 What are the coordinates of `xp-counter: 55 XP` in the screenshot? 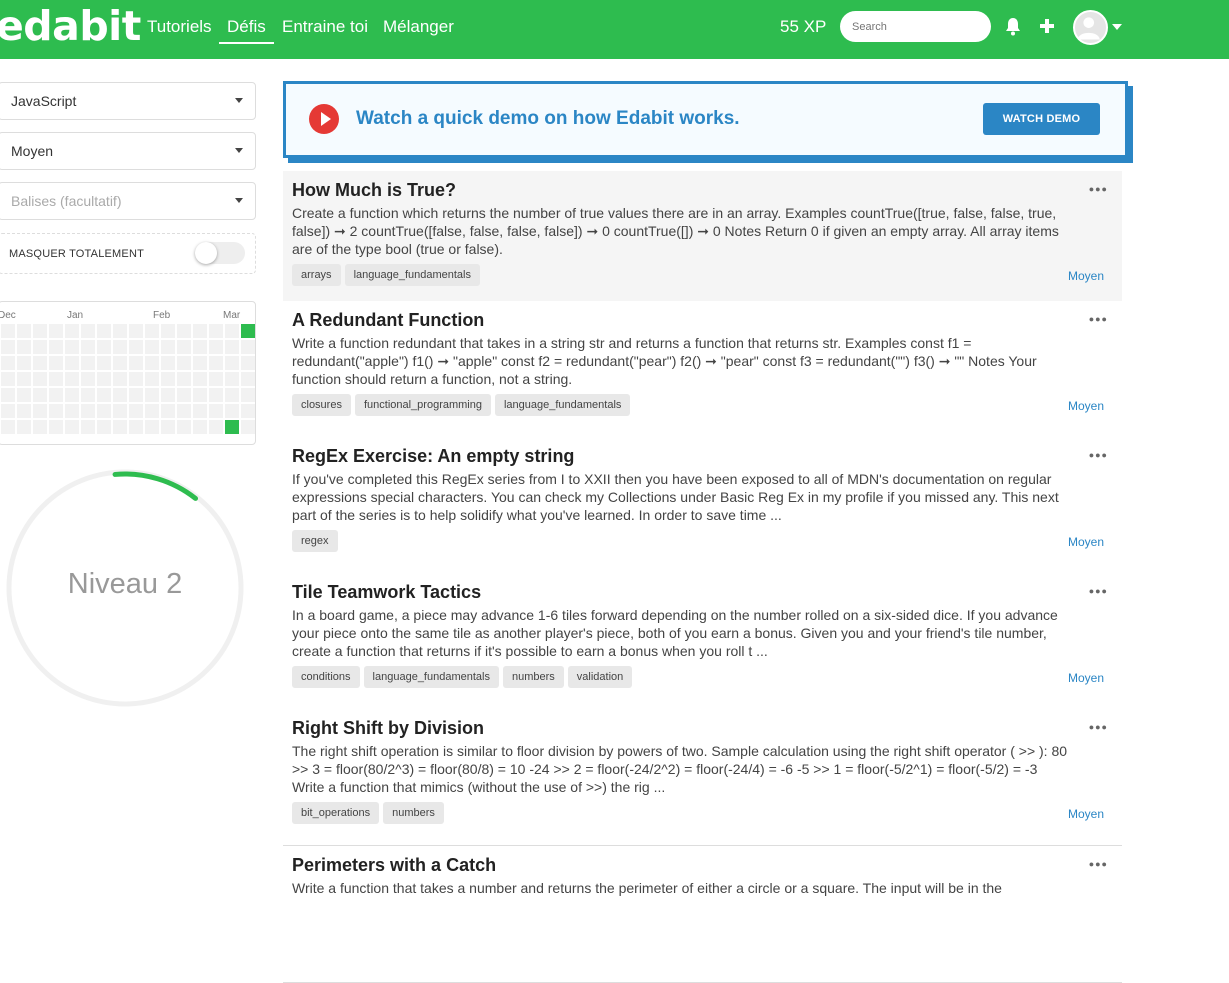 It's located at (803, 26).